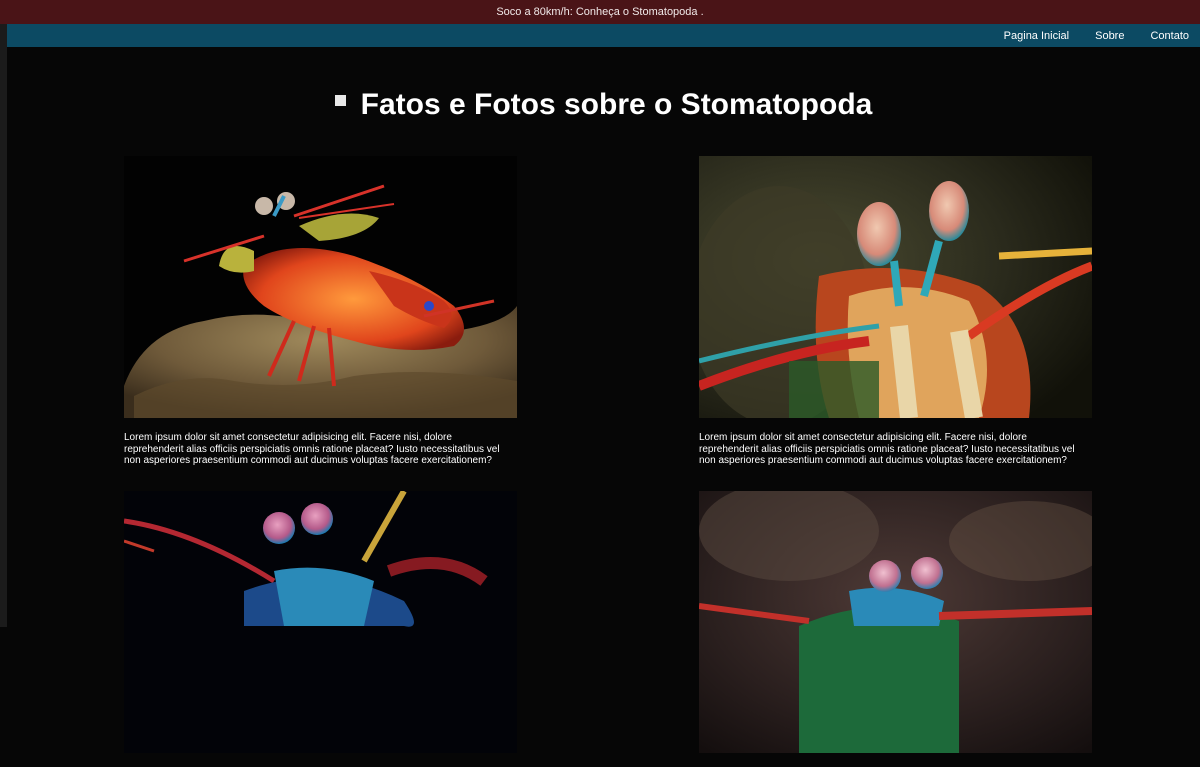 The height and width of the screenshot is (767, 1200). Describe the element at coordinates (616, 104) in the screenshot. I see `page-title-text: Fatos e Fotos sobre o Stomatopoda` at that location.